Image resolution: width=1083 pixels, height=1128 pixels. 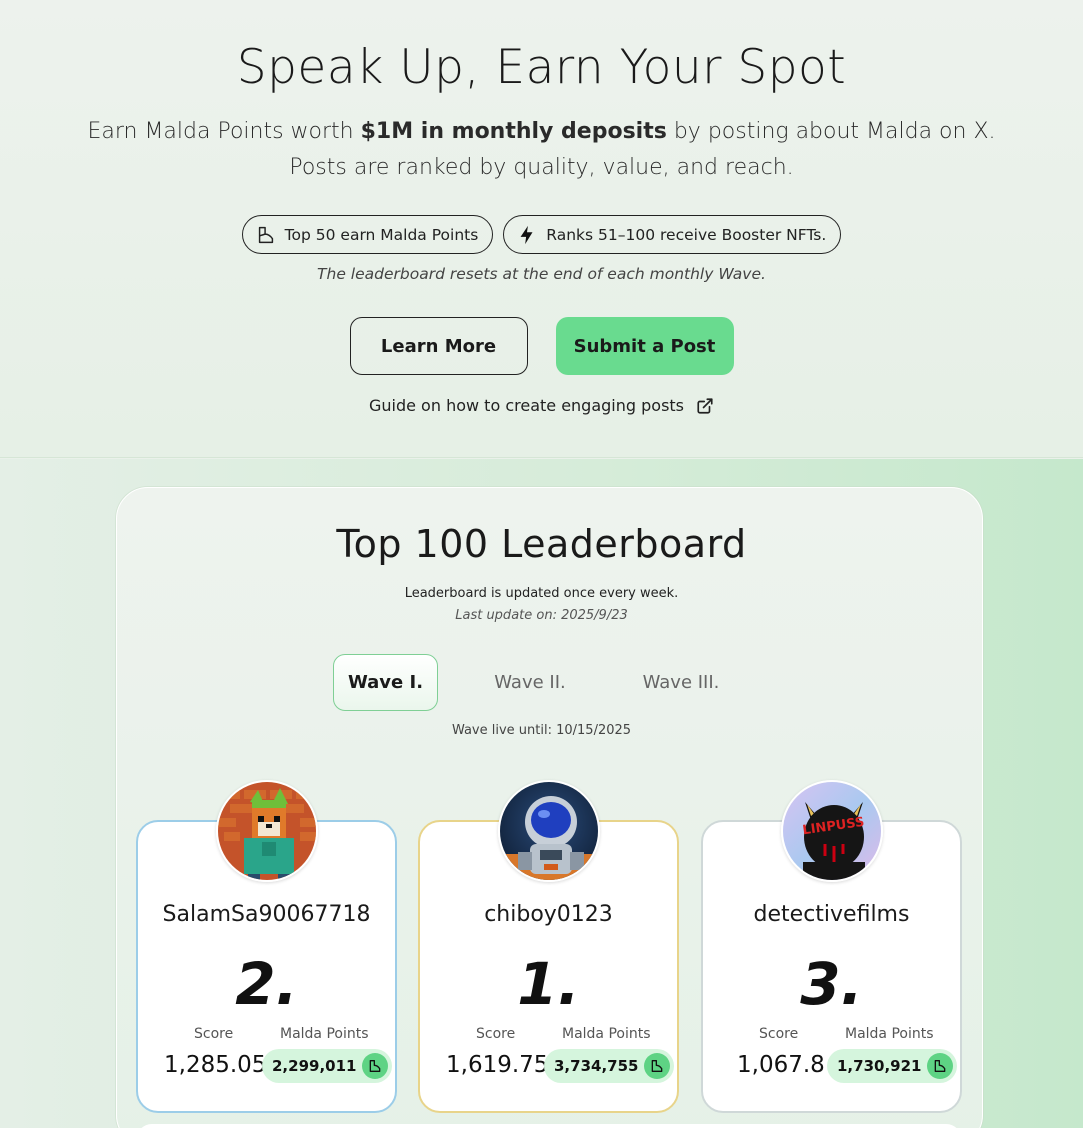 I want to click on username: SalamSa90067718, so click(x=266, y=914).